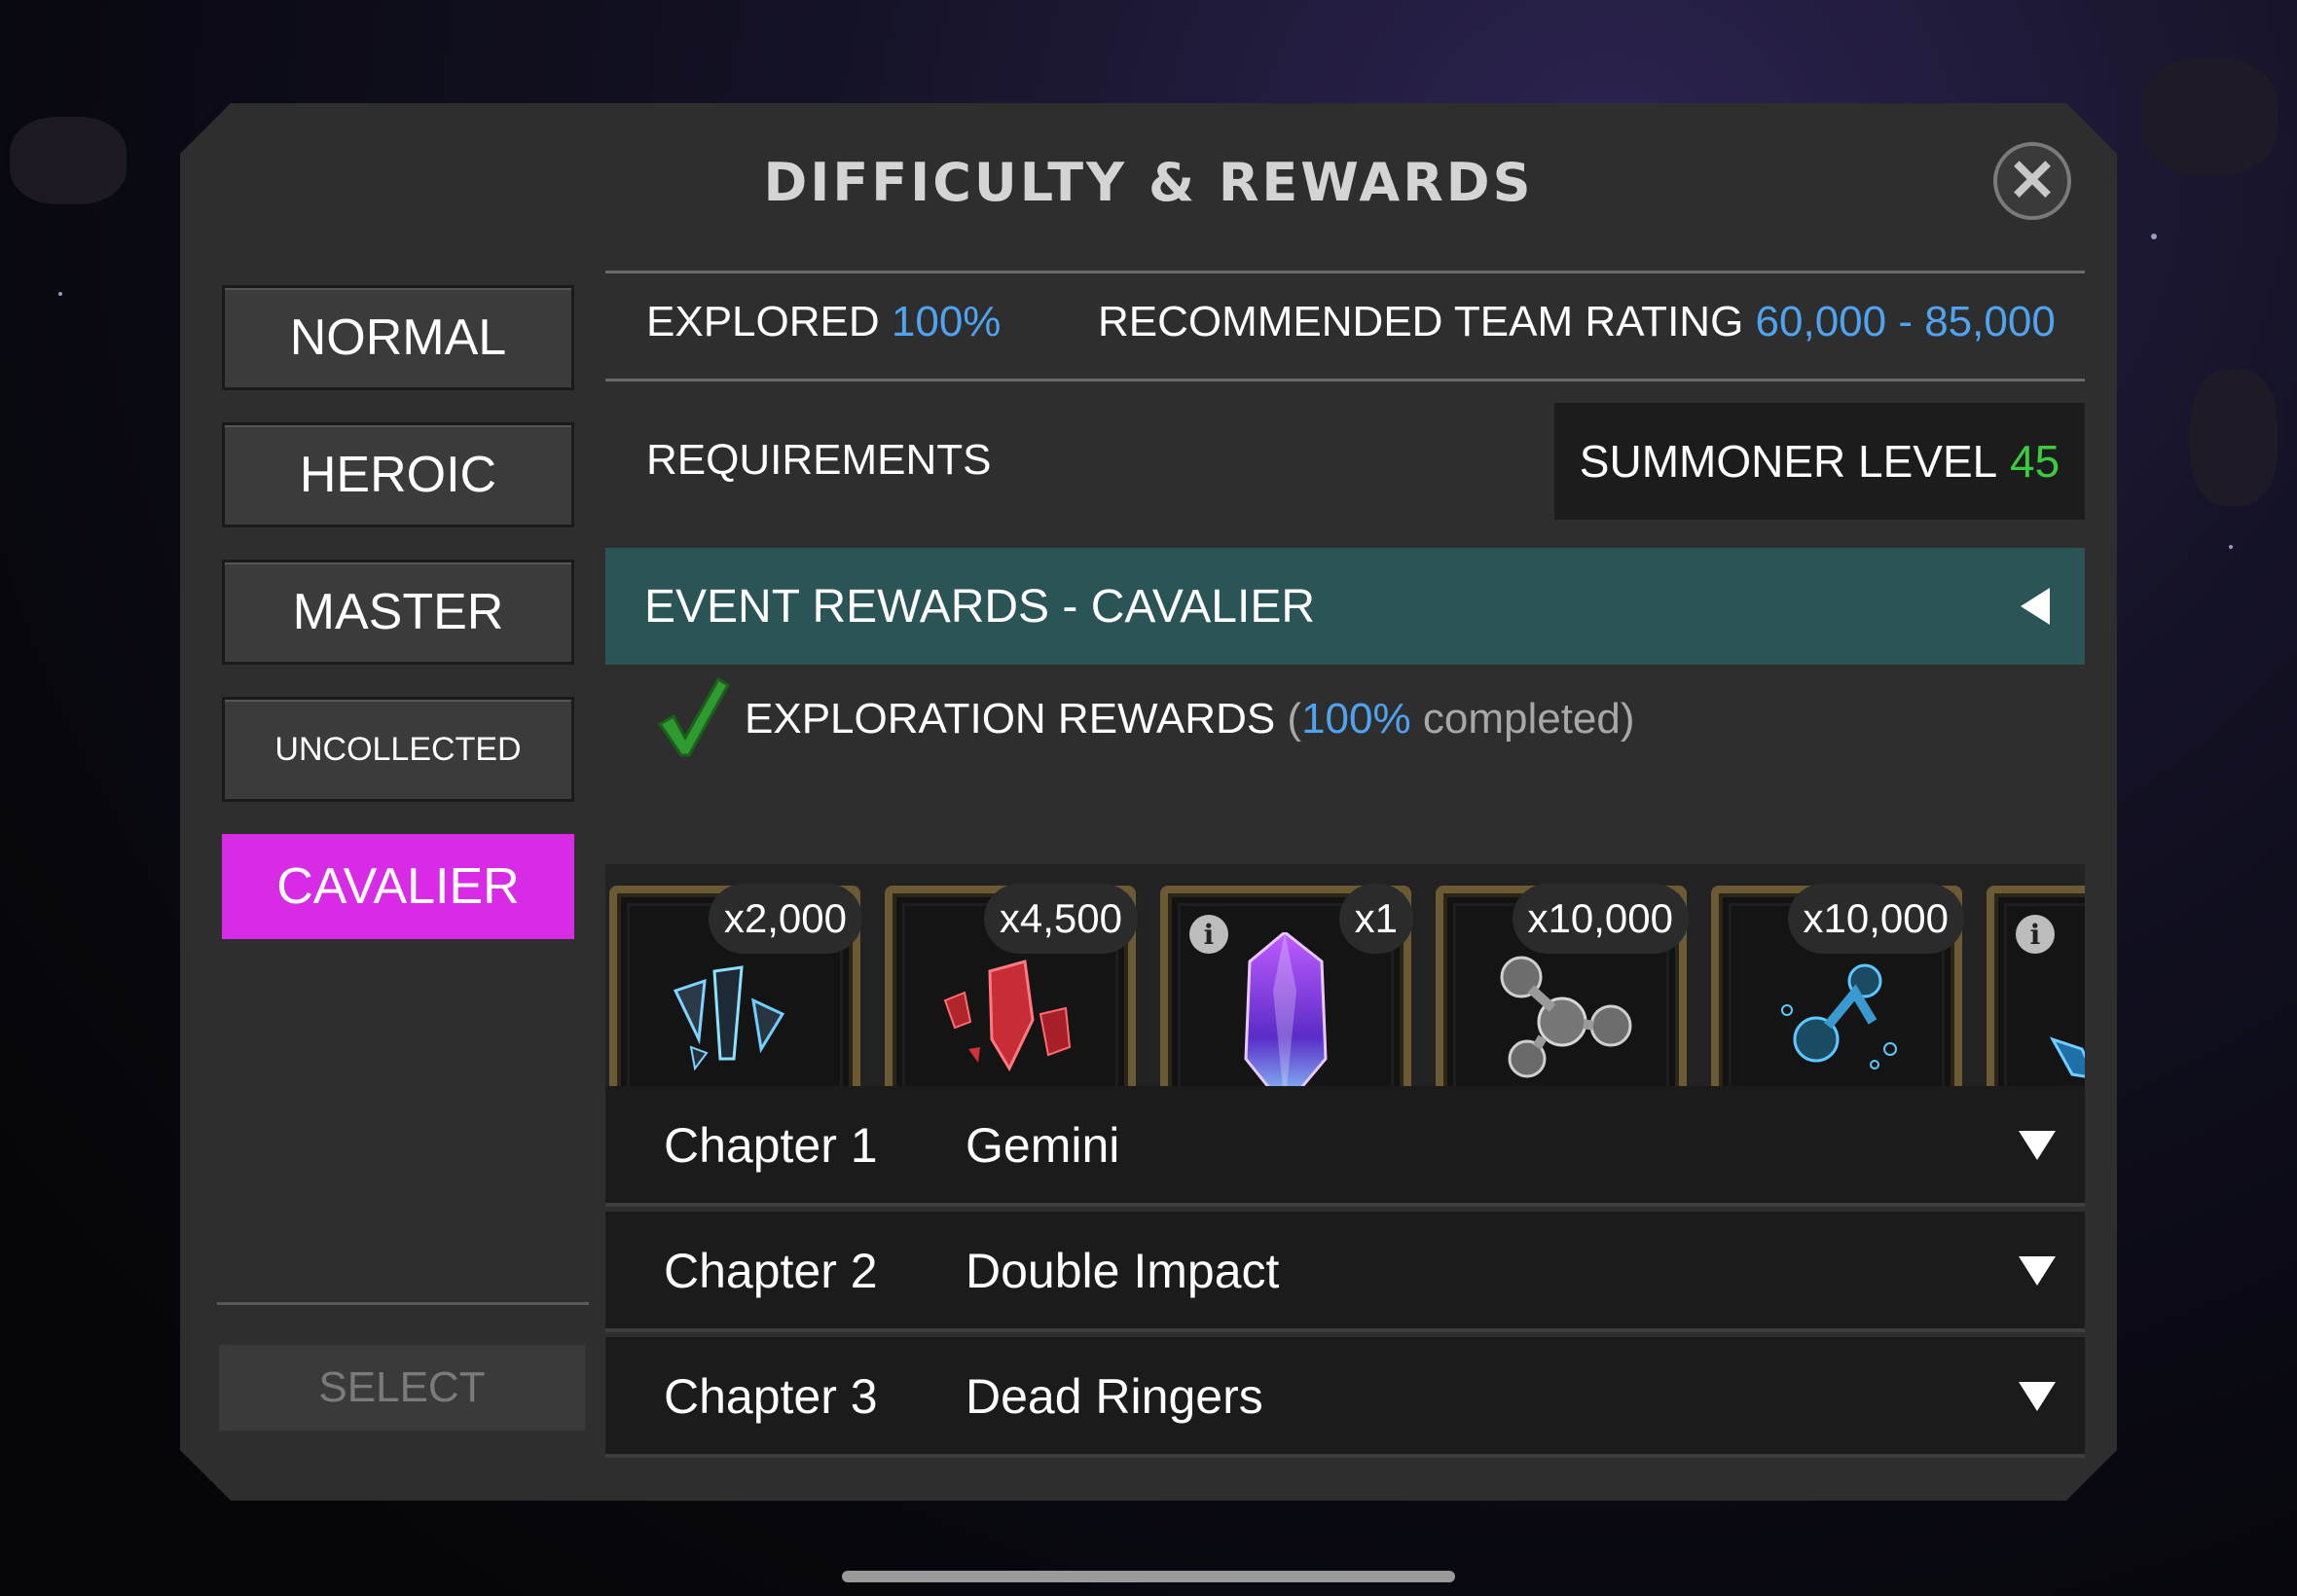 This screenshot has width=2297, height=1596. What do you see at coordinates (1345, 1144) in the screenshot?
I see `chapter-row: Chapter 1 Gemini` at bounding box center [1345, 1144].